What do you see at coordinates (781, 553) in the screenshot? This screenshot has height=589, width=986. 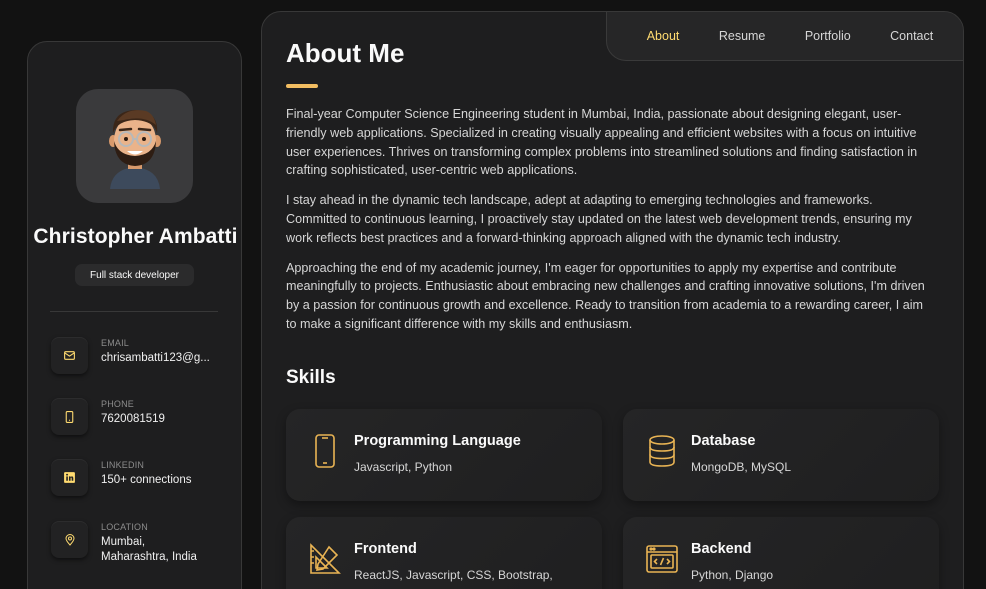 I see `skill-card-backend: Backend Python, Django` at bounding box center [781, 553].